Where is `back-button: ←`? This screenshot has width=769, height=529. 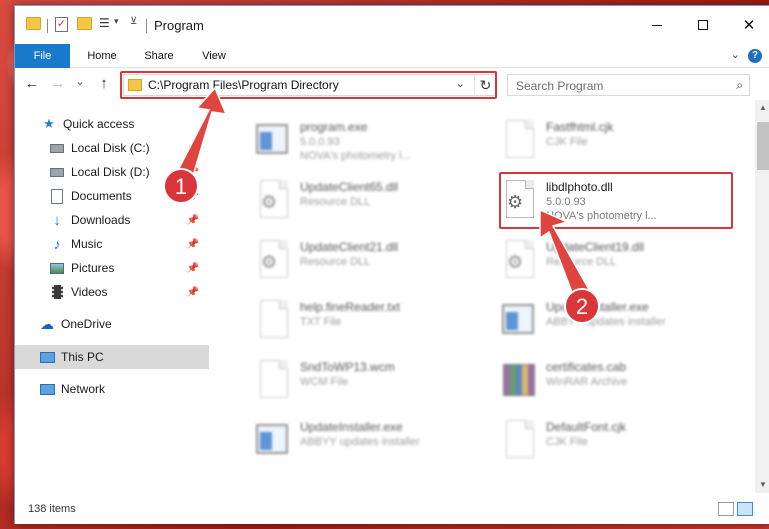
back-button: ← is located at coordinates (32, 84).